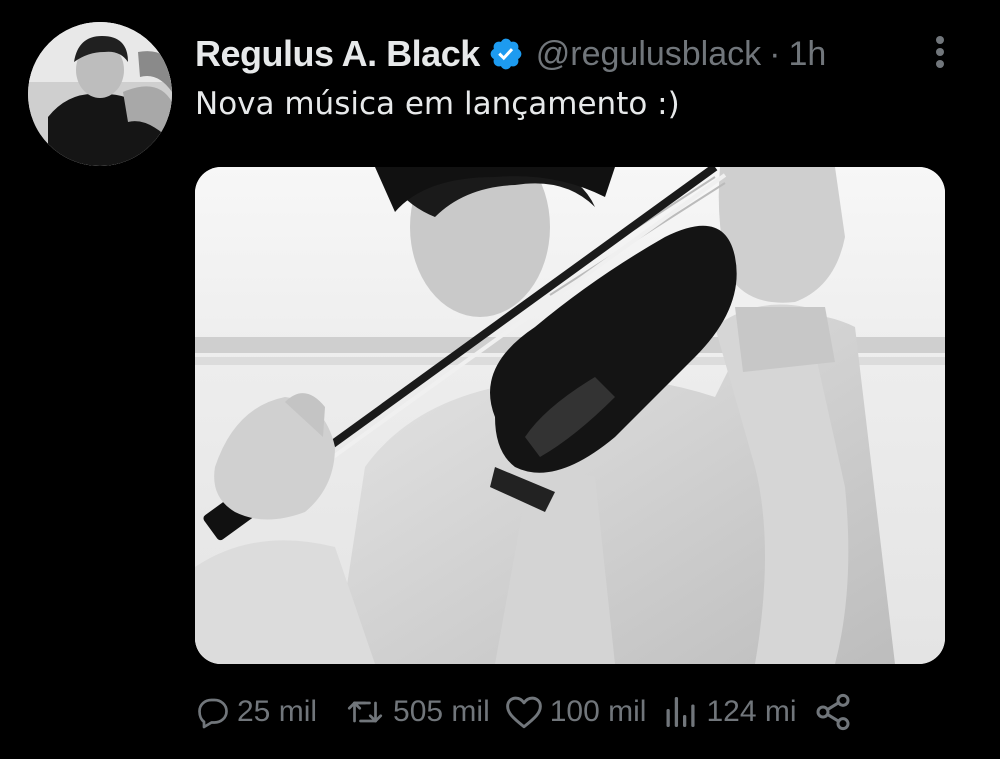 The height and width of the screenshot is (759, 1000). I want to click on reply-count: 25 mil, so click(277, 711).